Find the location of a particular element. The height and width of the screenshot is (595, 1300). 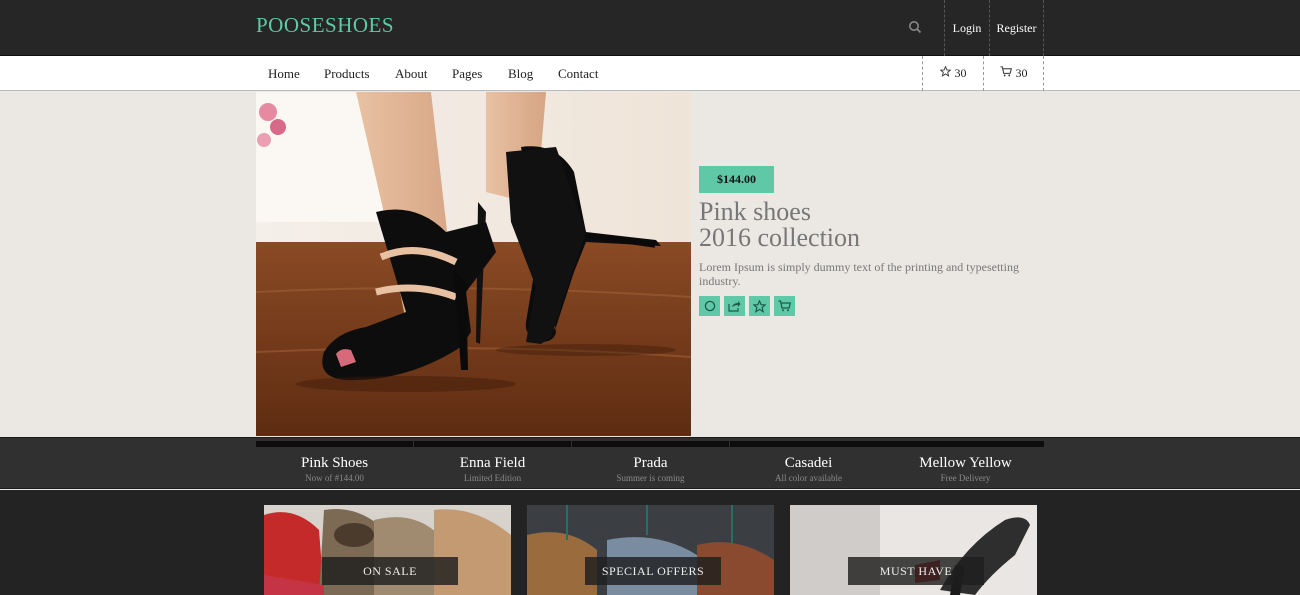

promo-special-offers: SPECIAL OFFERS is located at coordinates (650, 550).